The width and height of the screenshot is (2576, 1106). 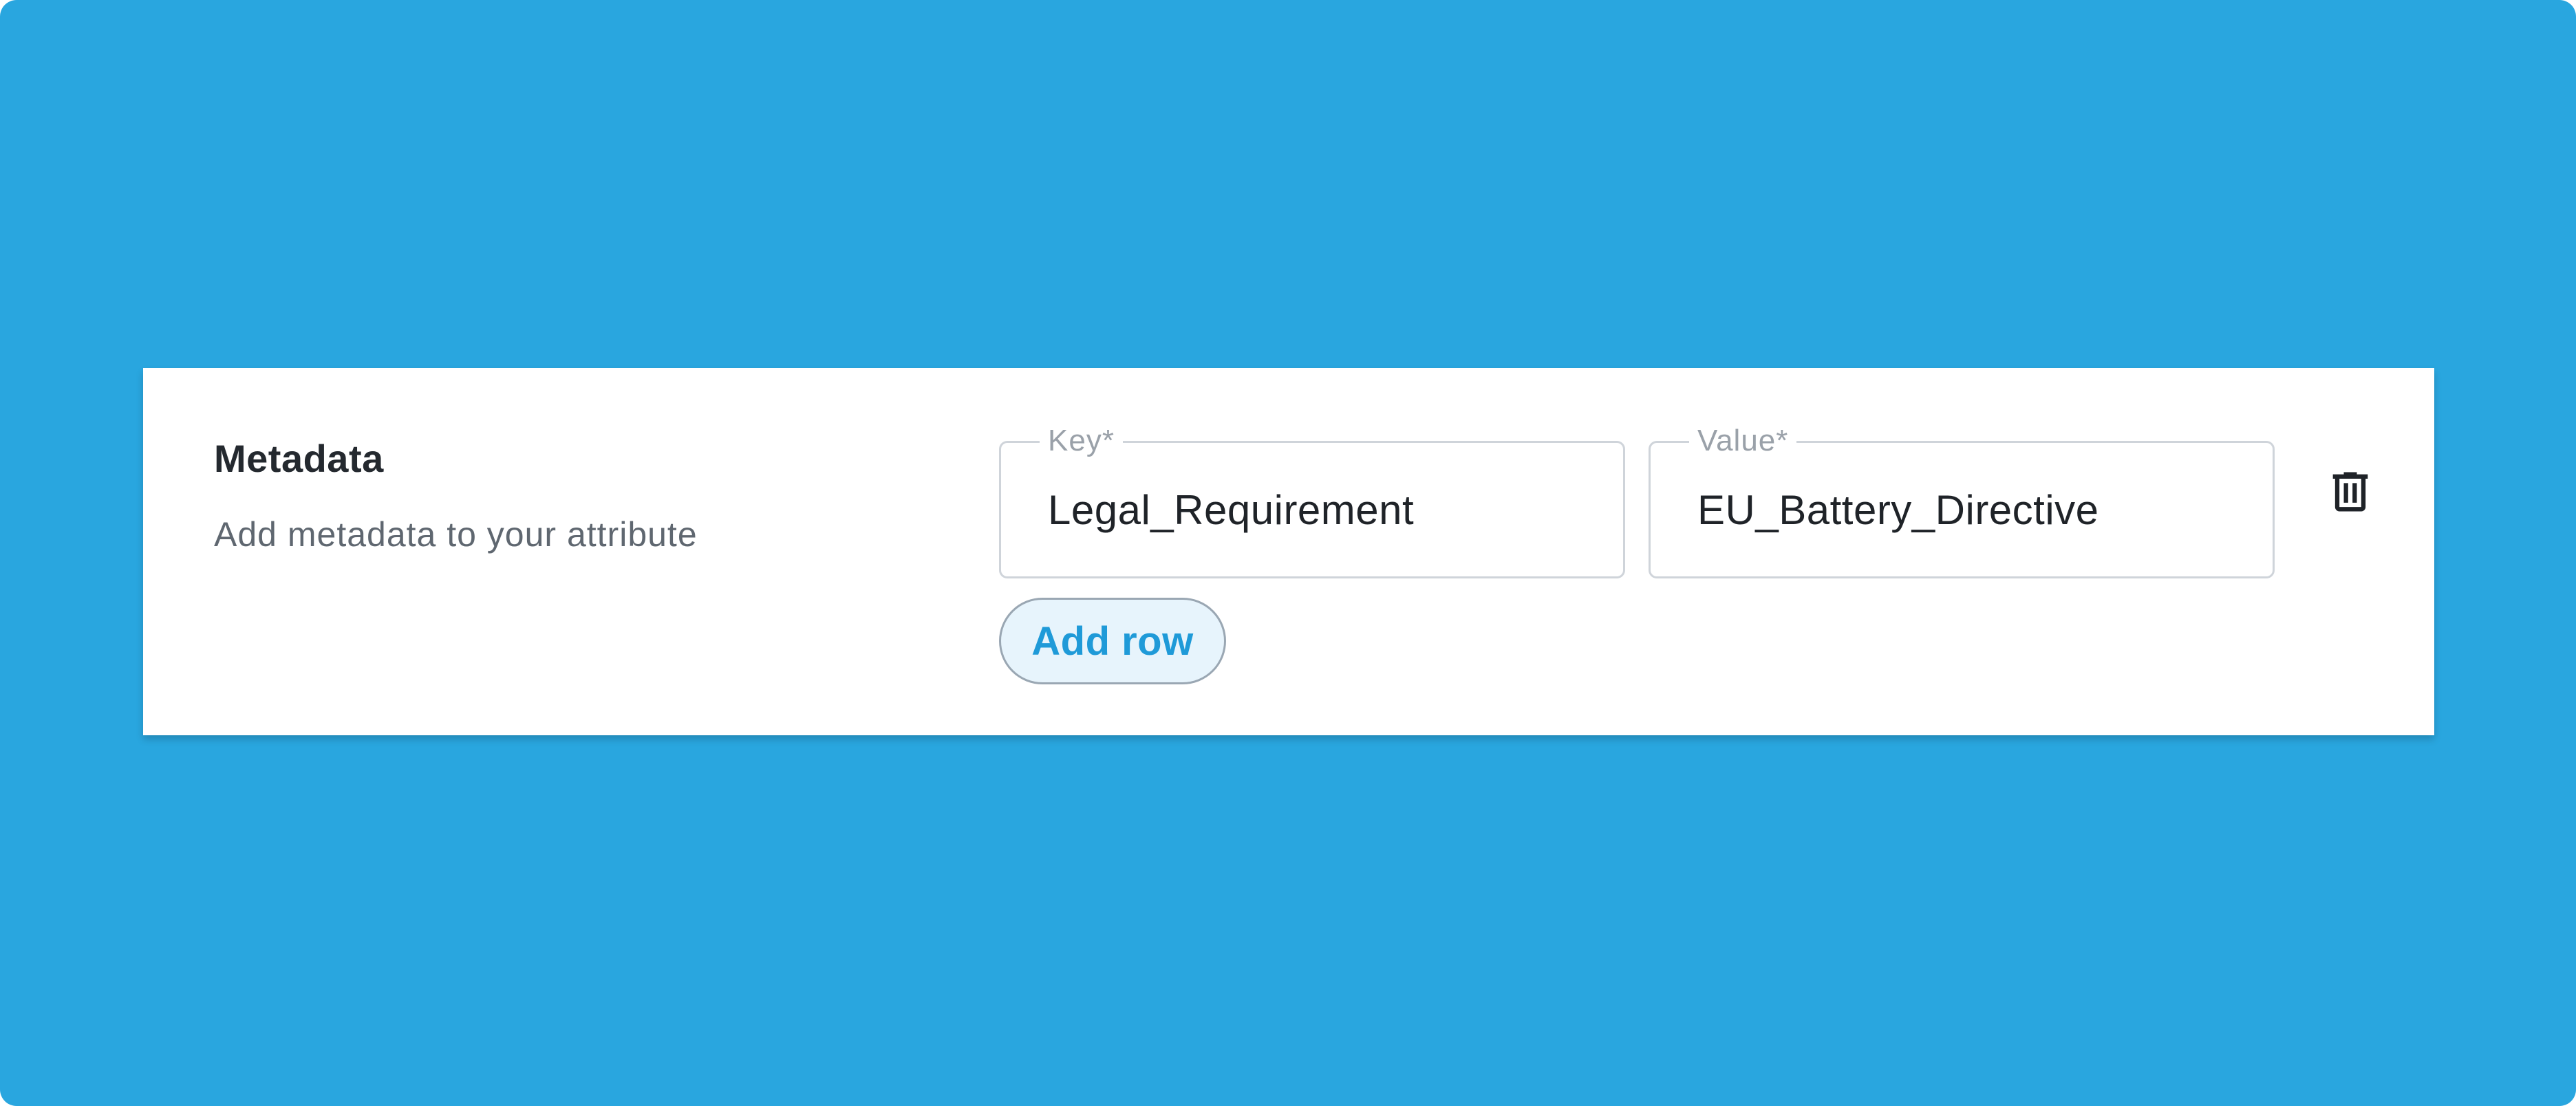 I want to click on section-description: Add metadata to your attribute, so click(x=456, y=534).